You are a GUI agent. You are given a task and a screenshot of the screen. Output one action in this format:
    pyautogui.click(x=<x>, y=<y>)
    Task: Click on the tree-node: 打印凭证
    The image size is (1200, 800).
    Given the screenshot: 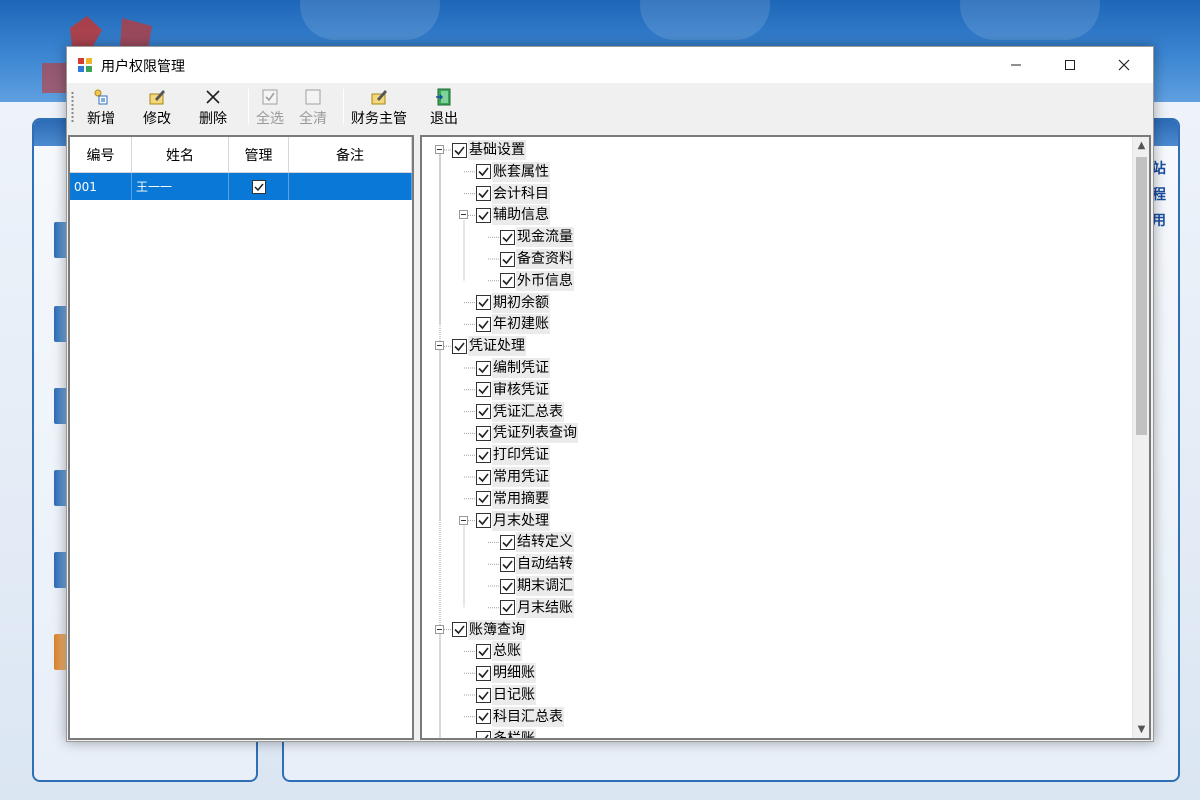 What is the action you would take?
    pyautogui.click(x=513, y=455)
    